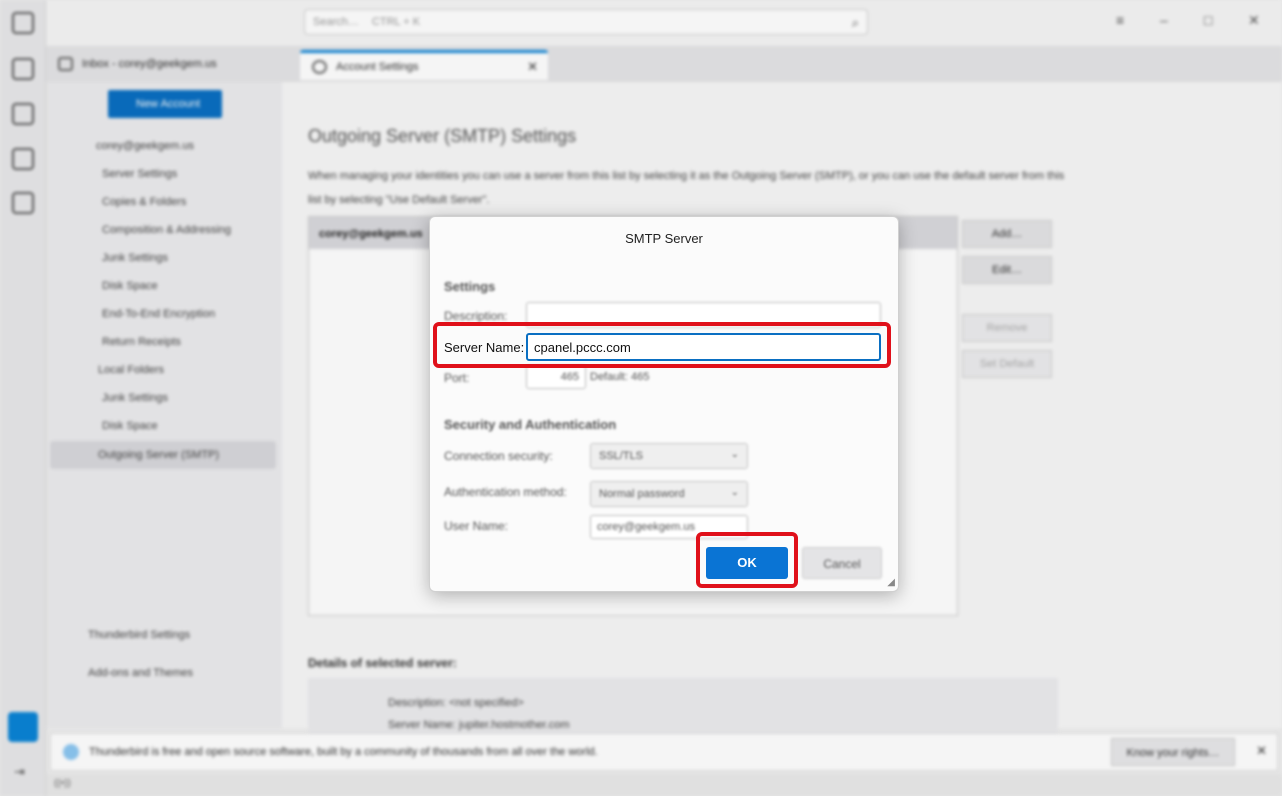 The image size is (1282, 796). I want to click on description-label: Description:, so click(476, 316).